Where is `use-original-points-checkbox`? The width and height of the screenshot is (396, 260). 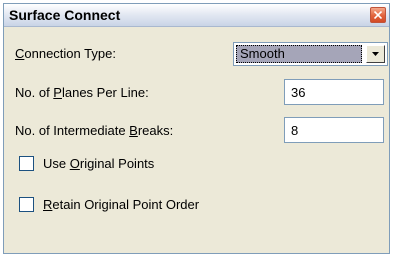
use-original-points-checkbox is located at coordinates (26, 163).